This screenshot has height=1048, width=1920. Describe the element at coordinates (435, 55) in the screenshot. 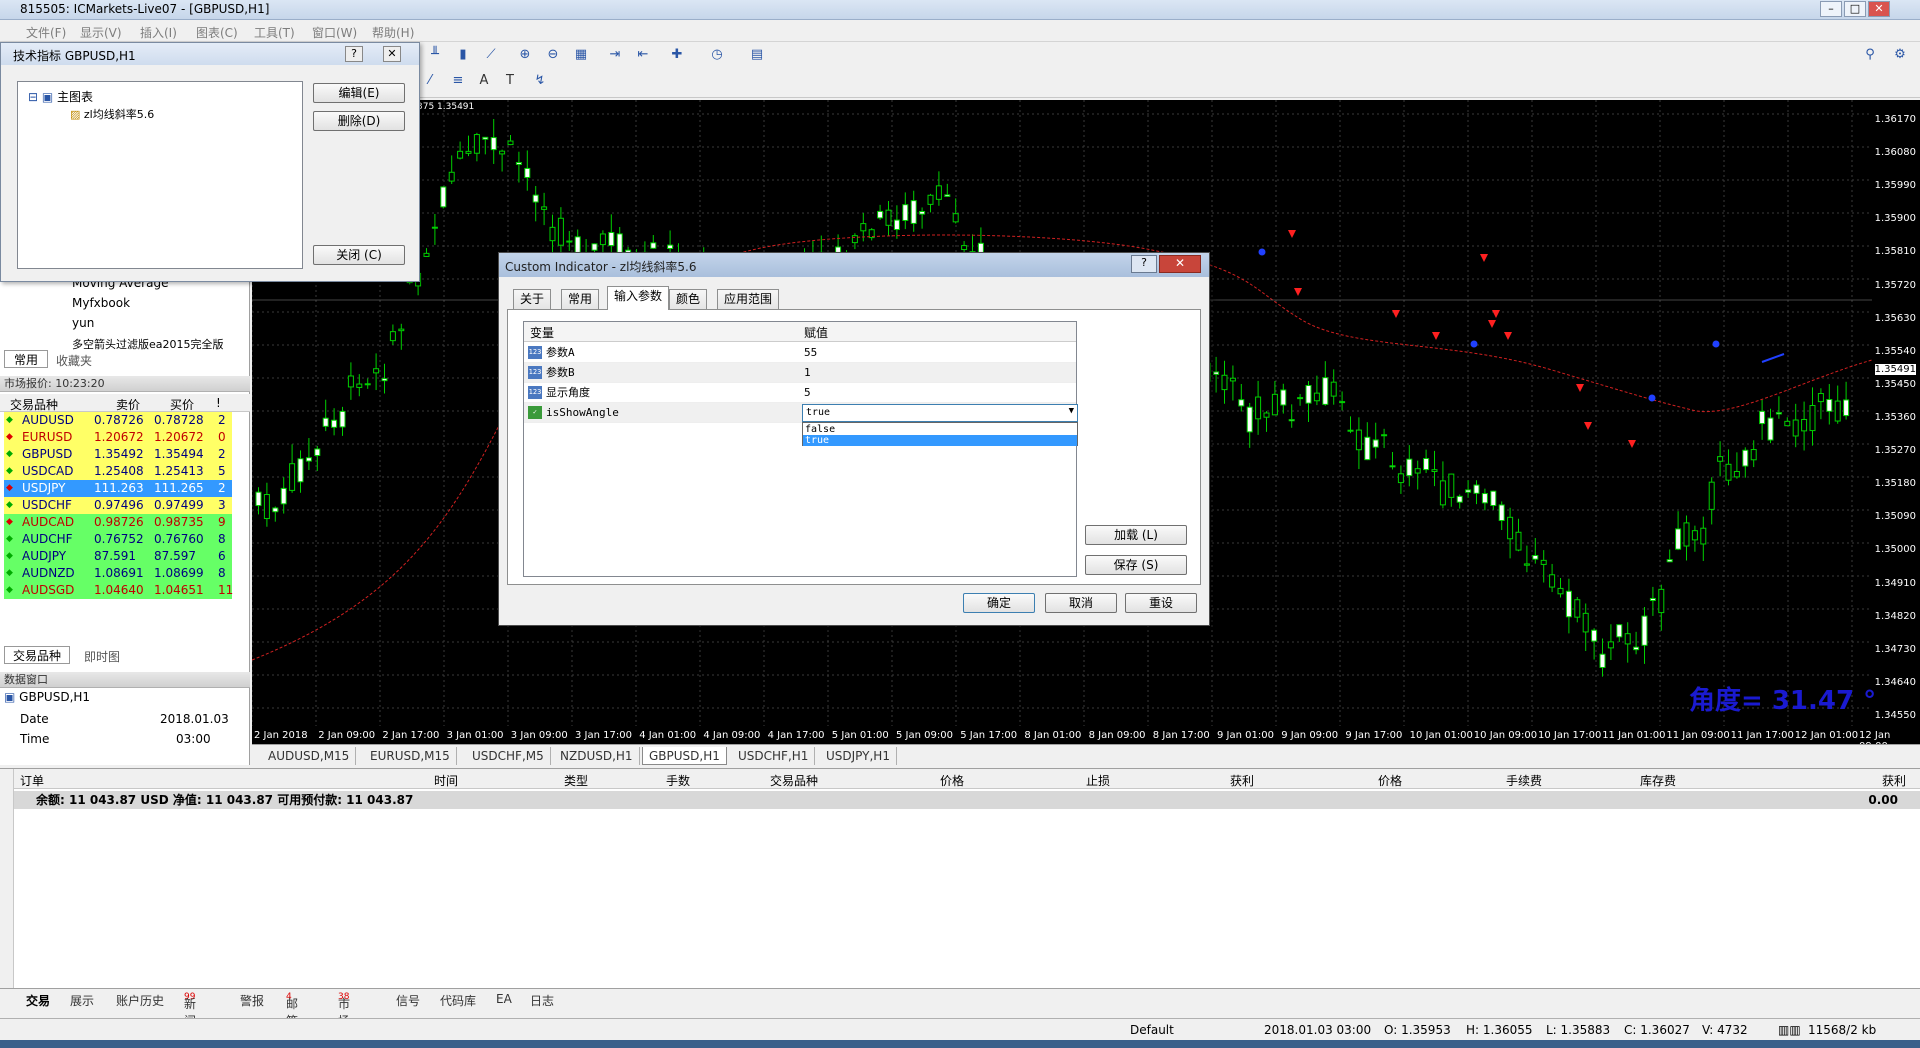

I see `bar-chart-icon: ╨` at that location.